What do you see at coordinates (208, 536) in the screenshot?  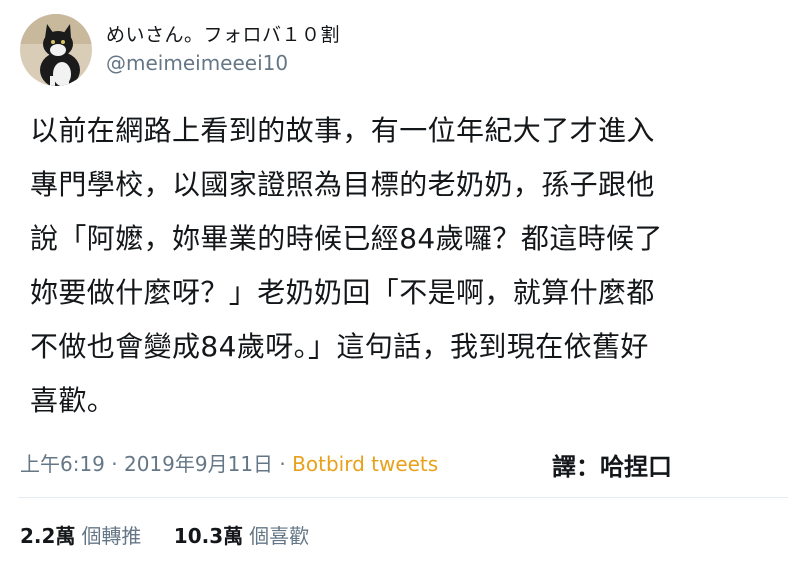 I see `likes-count: 10.3萬` at bounding box center [208, 536].